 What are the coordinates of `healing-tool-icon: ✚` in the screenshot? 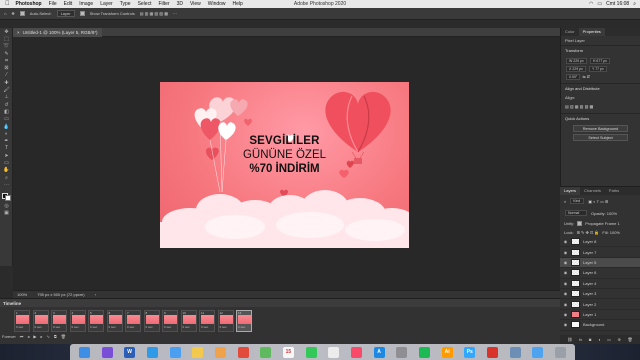 It's located at (6, 82).